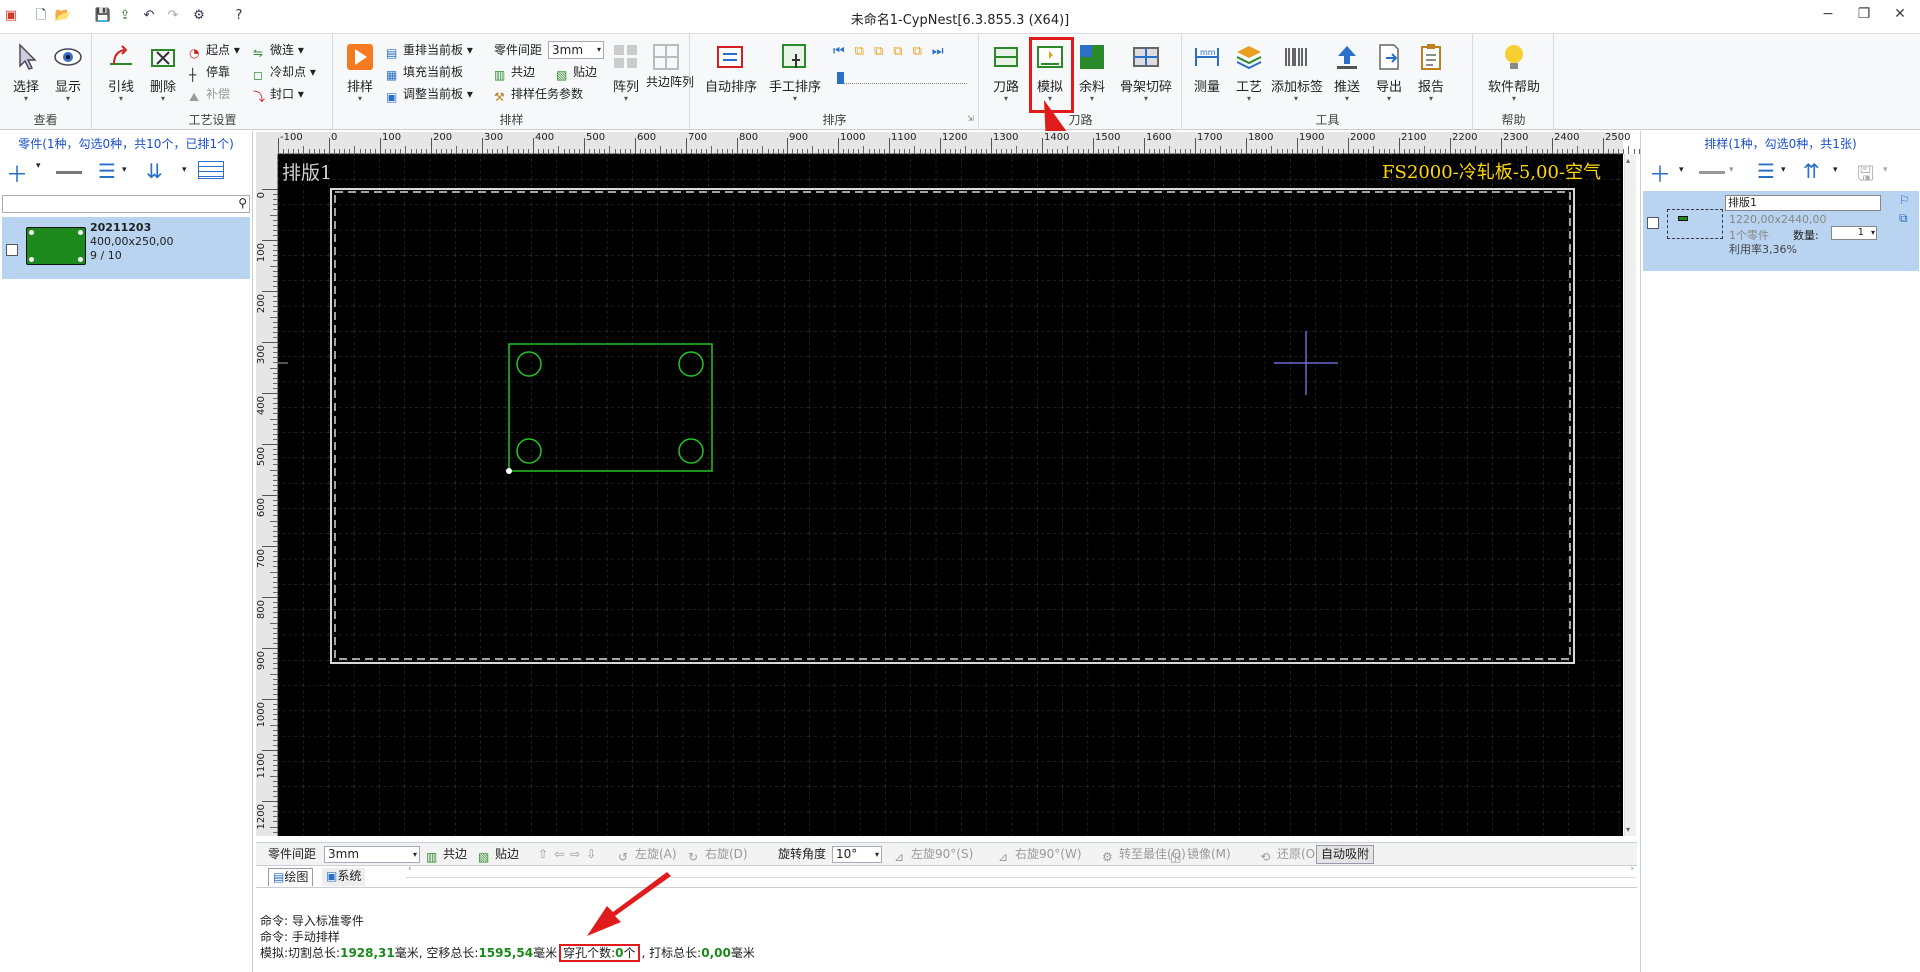 This screenshot has height=972, width=1920. What do you see at coordinates (1854, 233) in the screenshot?
I see `sheet-qty-input: 1 ▾` at bounding box center [1854, 233].